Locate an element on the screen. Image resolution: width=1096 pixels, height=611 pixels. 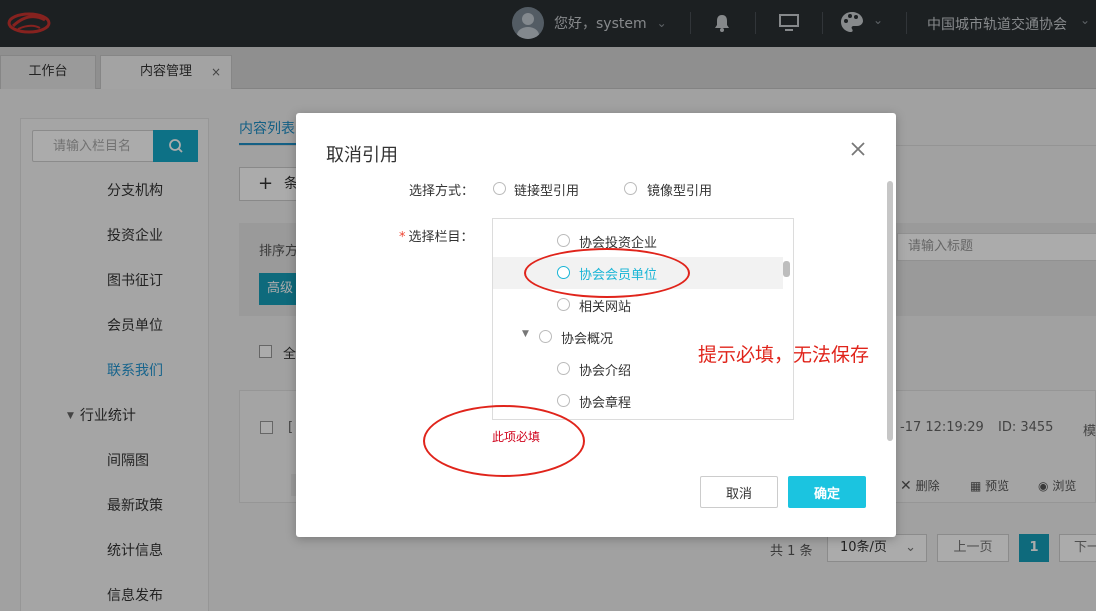
radio-link-reference is located at coordinates (499, 188).